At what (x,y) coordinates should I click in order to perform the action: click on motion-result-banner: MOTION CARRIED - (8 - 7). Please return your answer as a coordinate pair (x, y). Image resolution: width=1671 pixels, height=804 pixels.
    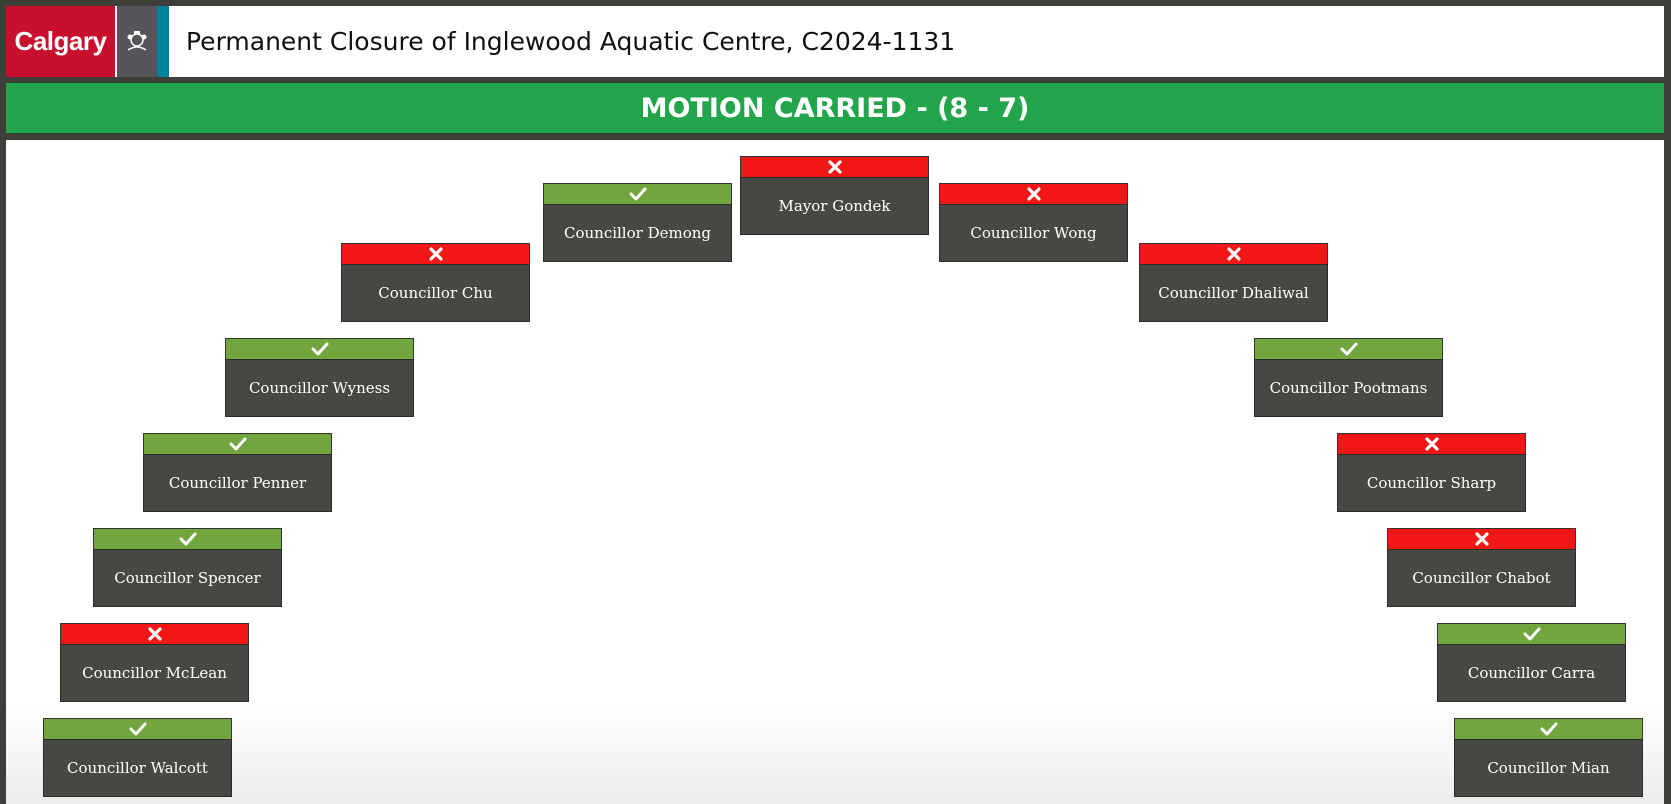
    Looking at the image, I should click on (835, 108).